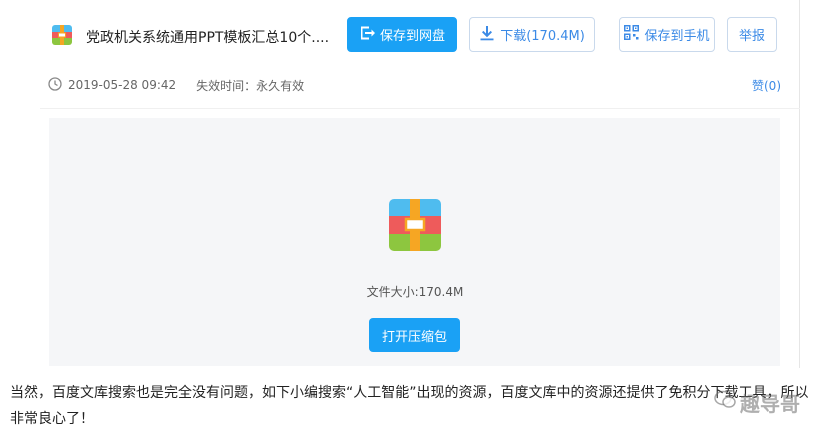 The width and height of the screenshot is (835, 441). I want to click on qr-code-icon, so click(632, 34).